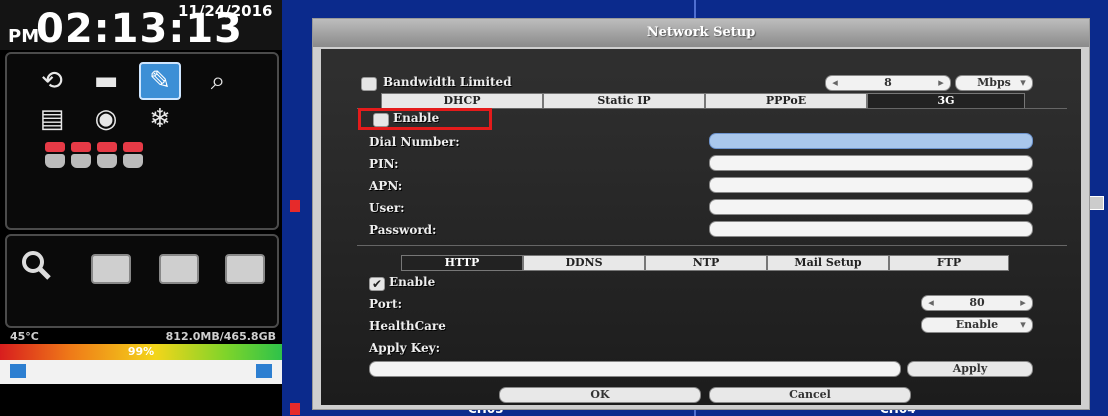  I want to click on pip-view-icon, so click(111, 269).